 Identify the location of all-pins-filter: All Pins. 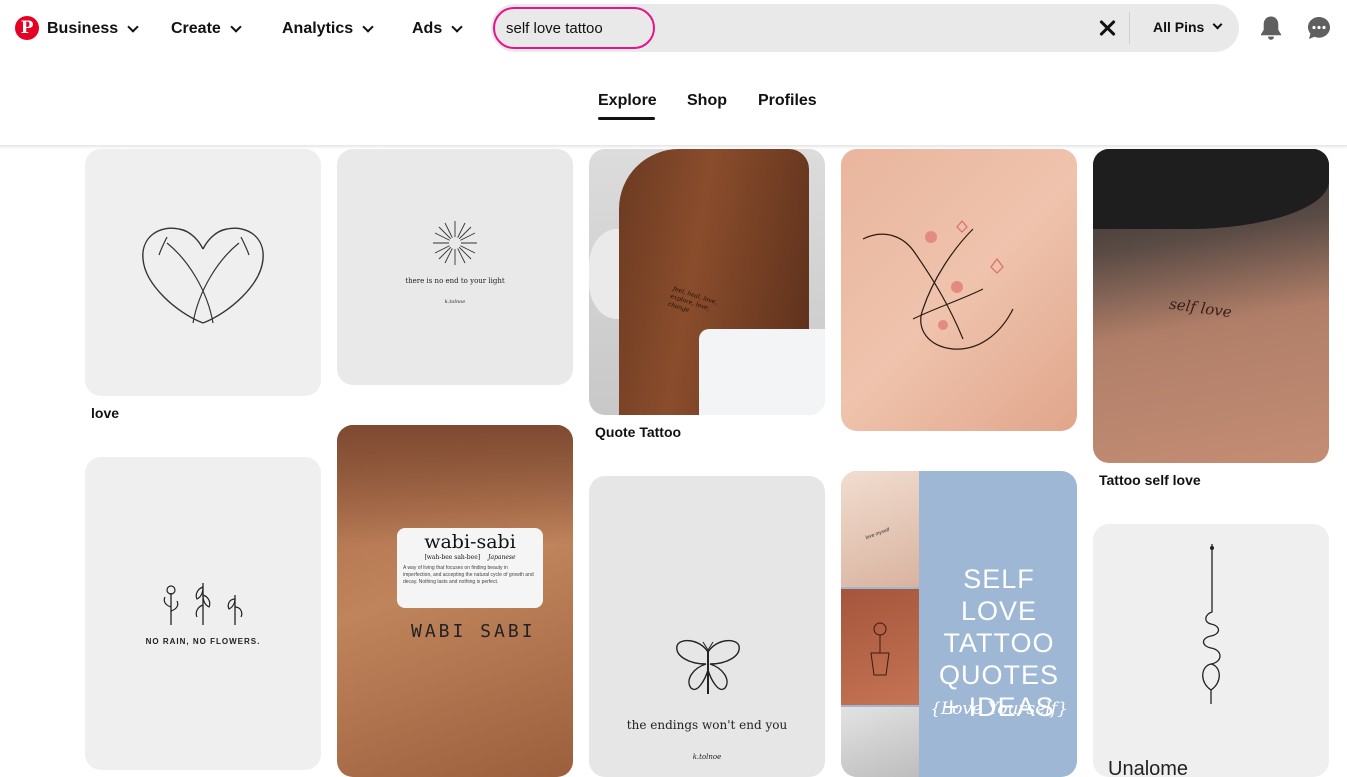
(1188, 27).